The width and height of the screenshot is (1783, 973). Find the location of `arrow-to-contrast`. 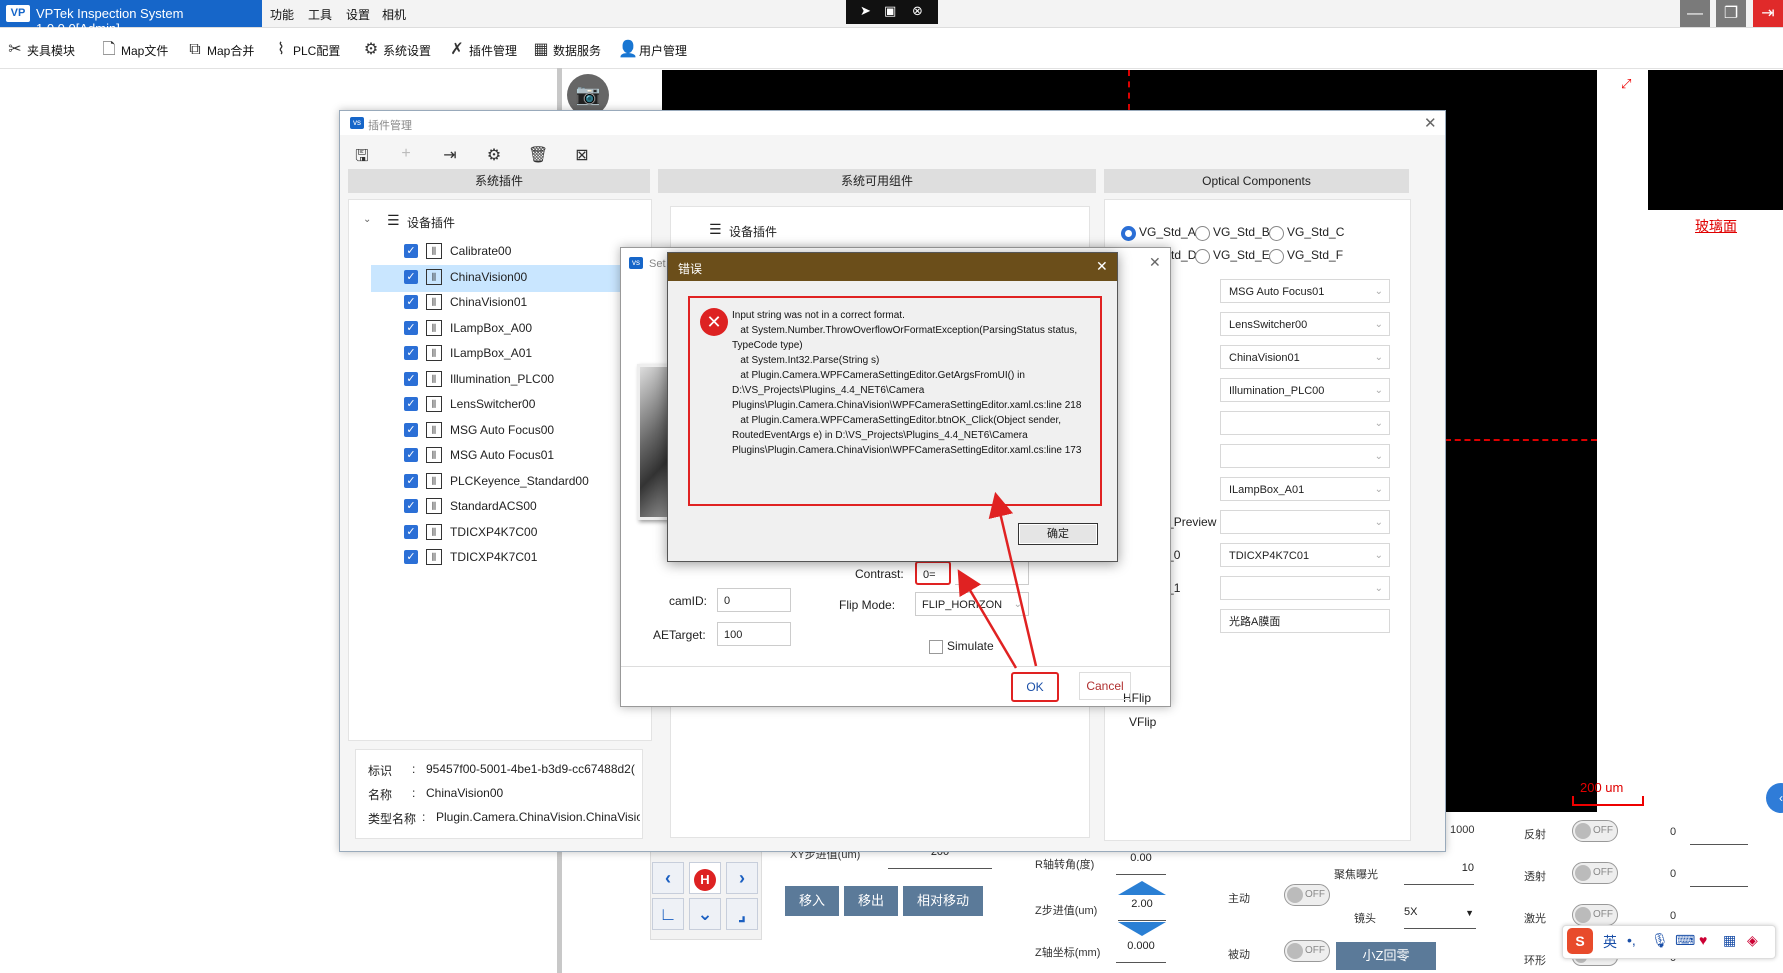

arrow-to-contrast is located at coordinates (987, 619).